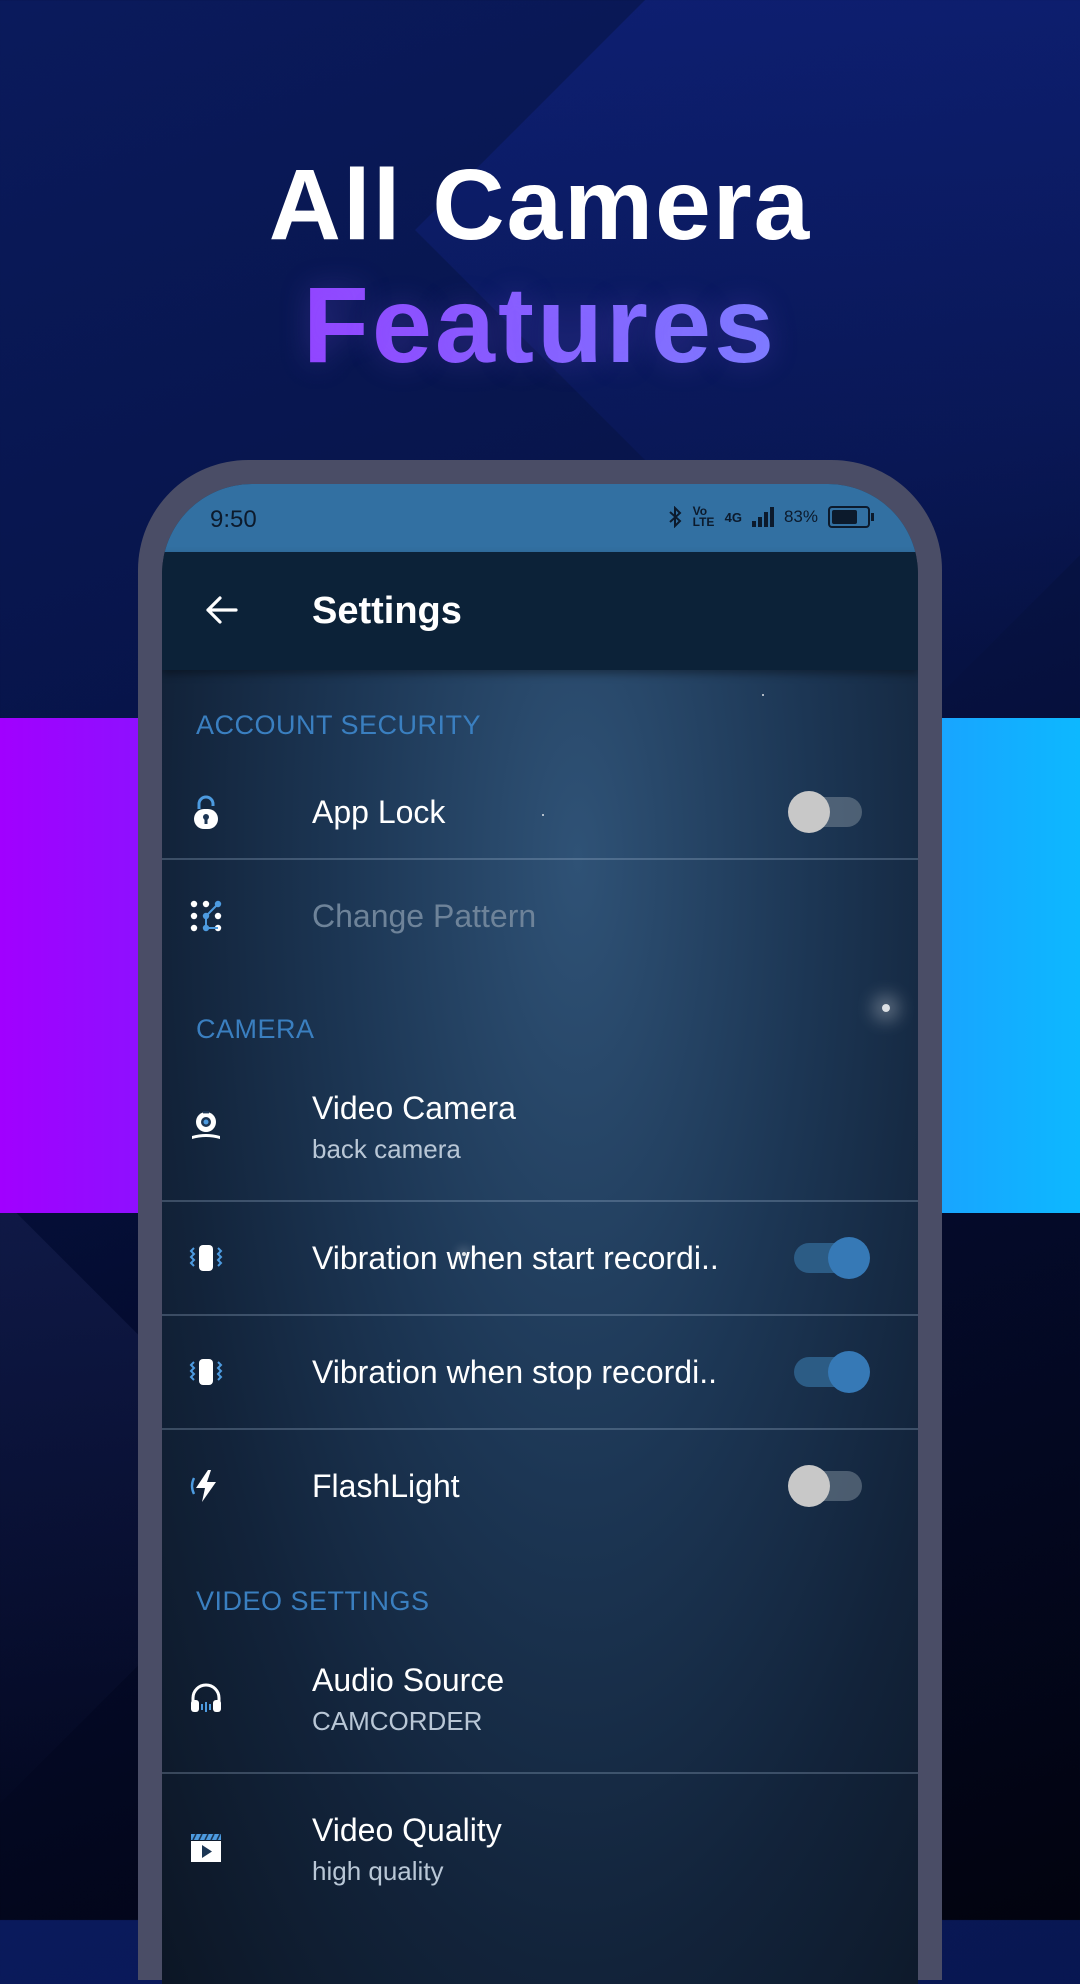 Image resolution: width=1080 pixels, height=1984 pixels. Describe the element at coordinates (675, 517) in the screenshot. I see `bluetooth-icon` at that location.